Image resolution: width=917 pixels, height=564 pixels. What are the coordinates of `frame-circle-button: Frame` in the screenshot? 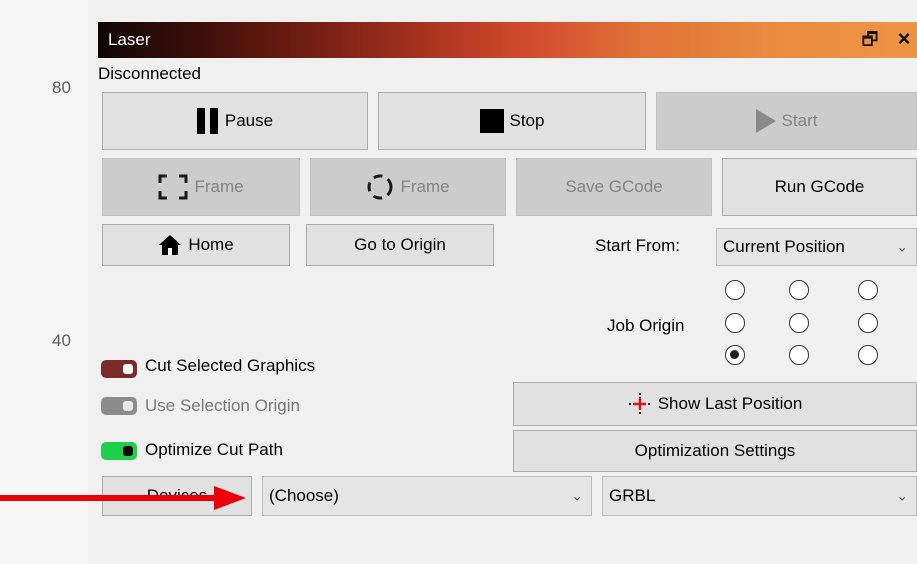 It's located at (408, 187).